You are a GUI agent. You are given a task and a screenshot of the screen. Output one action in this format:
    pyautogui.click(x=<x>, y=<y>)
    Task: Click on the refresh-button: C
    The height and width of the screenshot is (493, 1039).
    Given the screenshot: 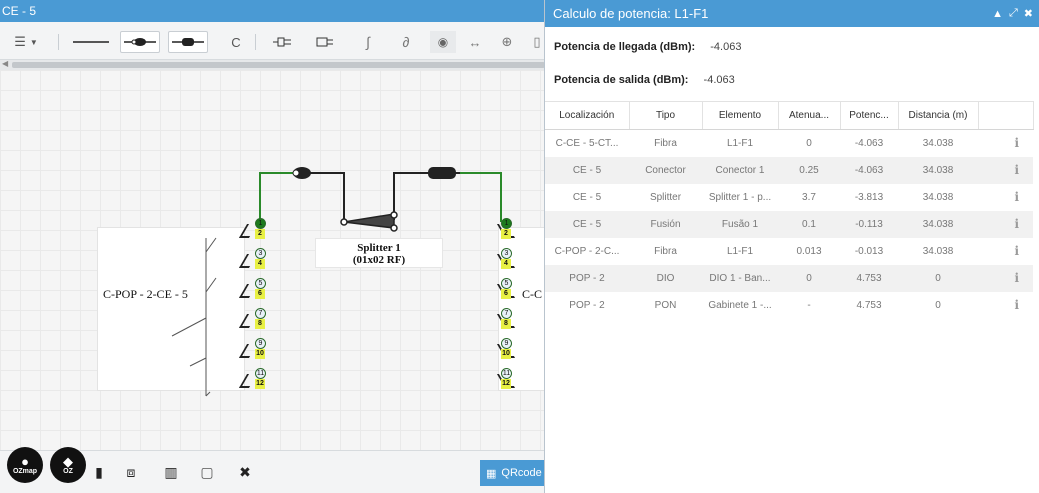 What is the action you would take?
    pyautogui.click(x=236, y=42)
    